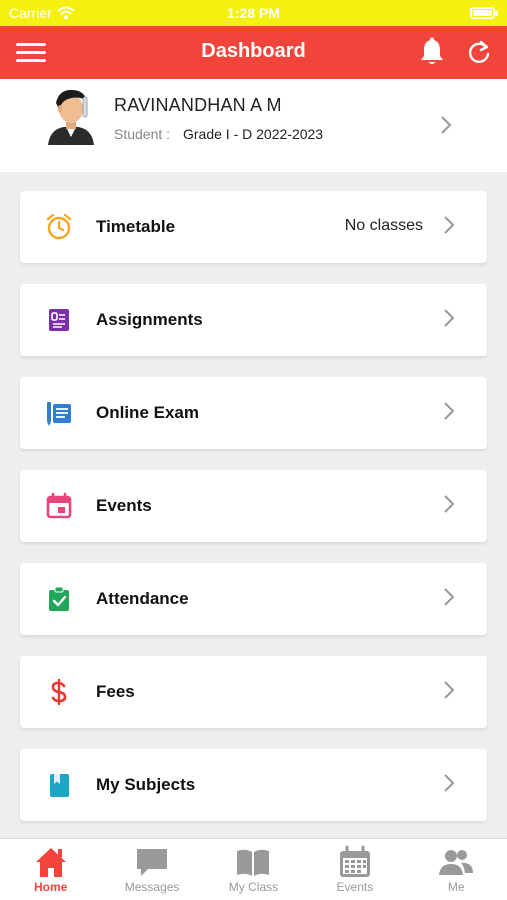 This screenshot has height=900, width=507. Describe the element at coordinates (71, 117) in the screenshot. I see `avatar` at that location.